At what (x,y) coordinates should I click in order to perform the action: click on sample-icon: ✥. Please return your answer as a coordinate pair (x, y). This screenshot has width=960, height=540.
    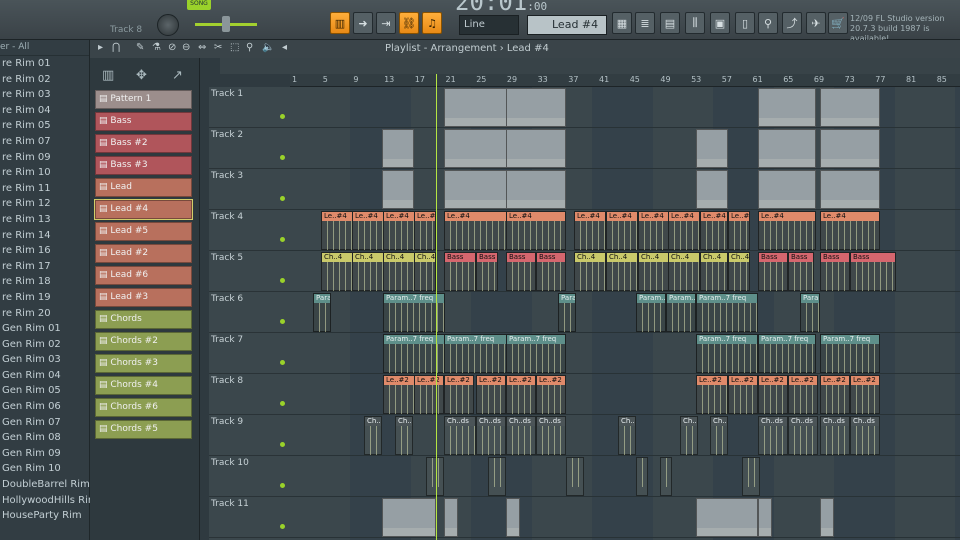
    Looking at the image, I should click on (141, 75).